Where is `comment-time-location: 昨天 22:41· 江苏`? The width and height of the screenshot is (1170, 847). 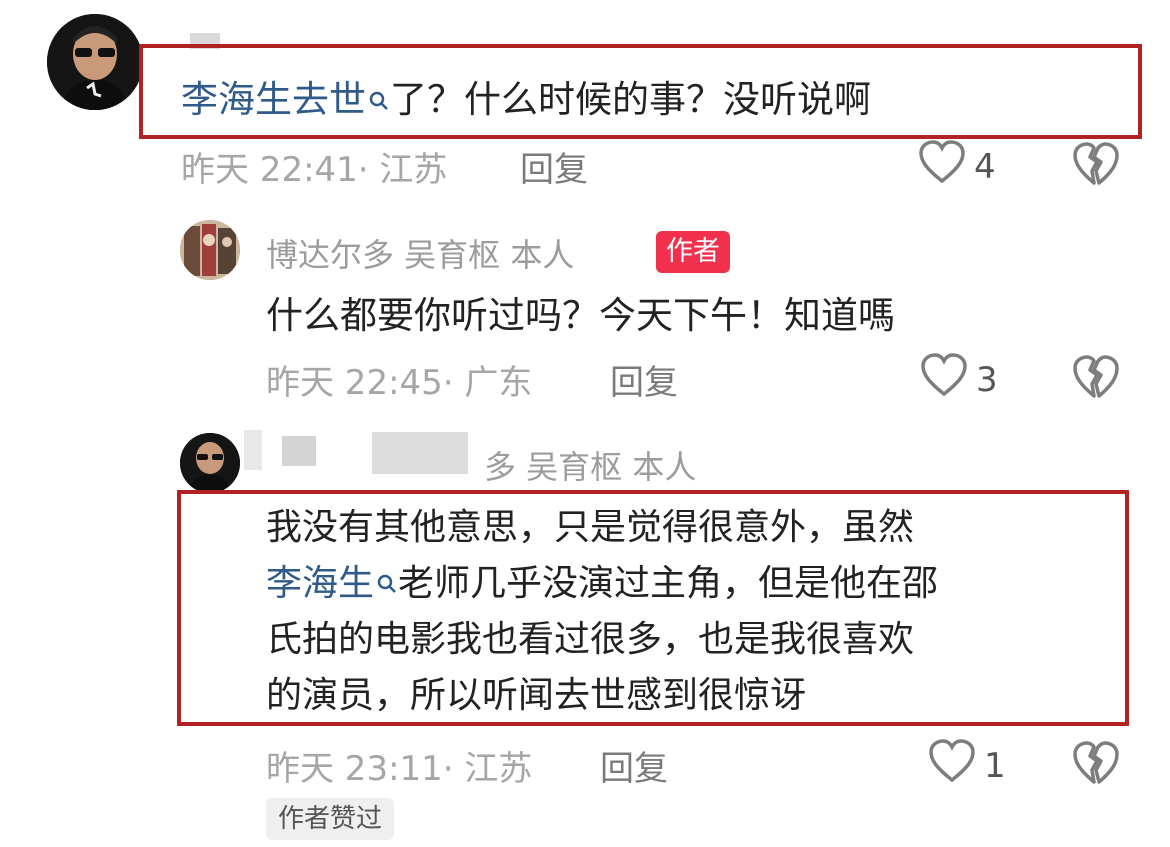 comment-time-location: 昨天 22:41· 江苏 is located at coordinates (314, 170).